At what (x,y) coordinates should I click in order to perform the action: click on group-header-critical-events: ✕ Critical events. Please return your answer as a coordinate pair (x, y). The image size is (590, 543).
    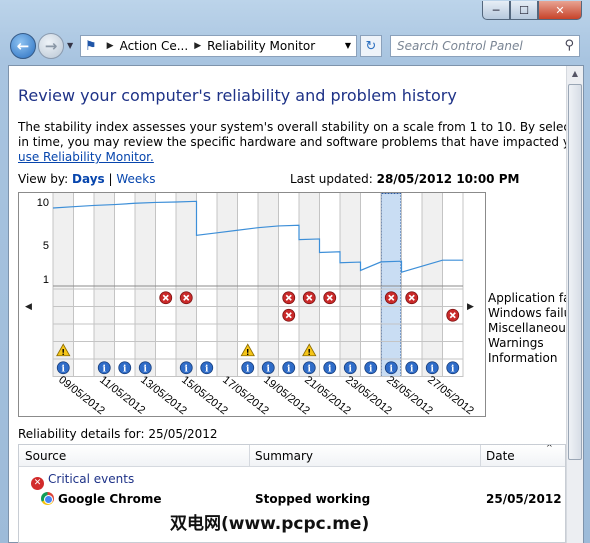
    Looking at the image, I should click on (292, 479).